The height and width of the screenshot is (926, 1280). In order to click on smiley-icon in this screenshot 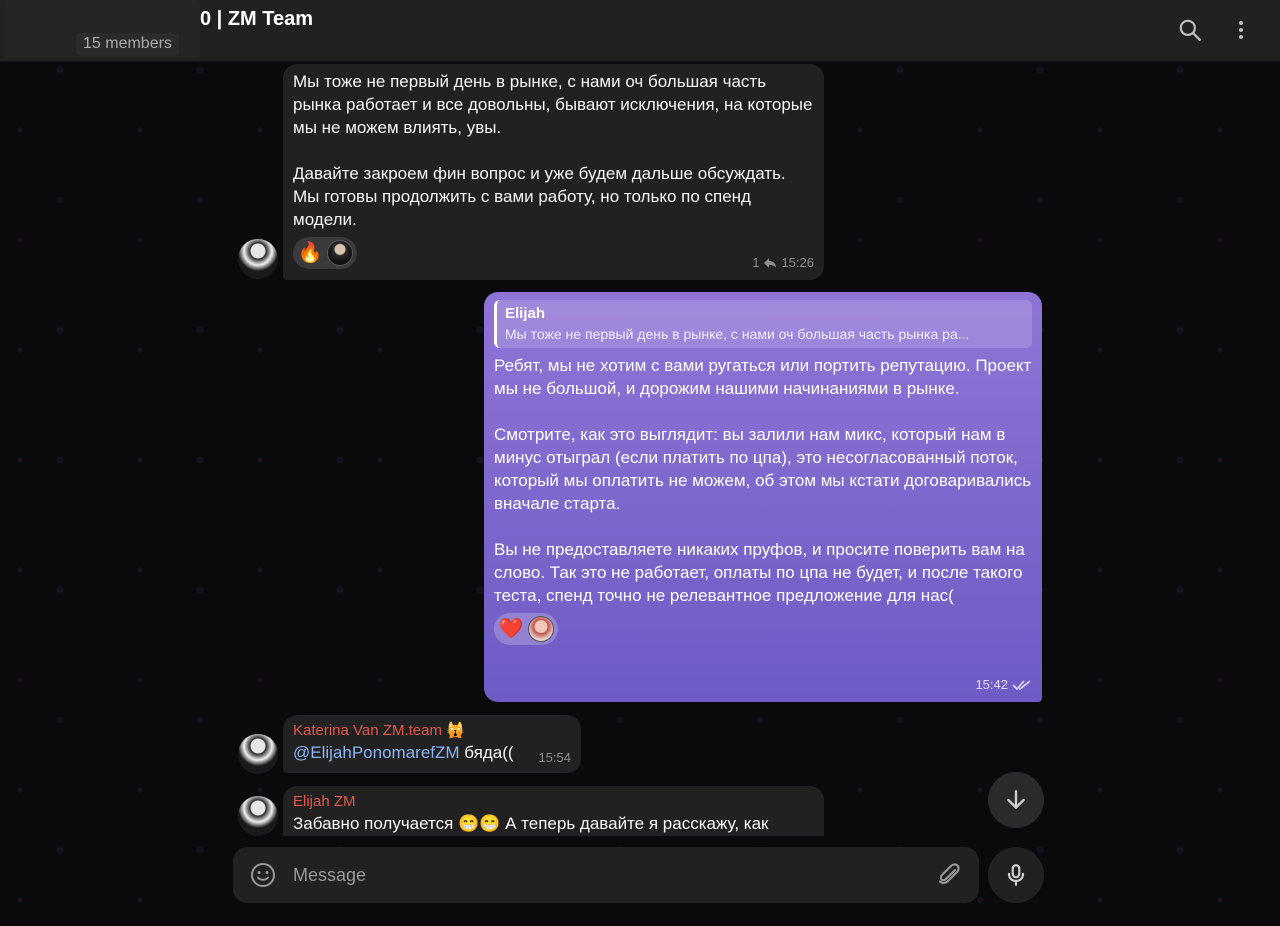, I will do `click(263, 875)`.